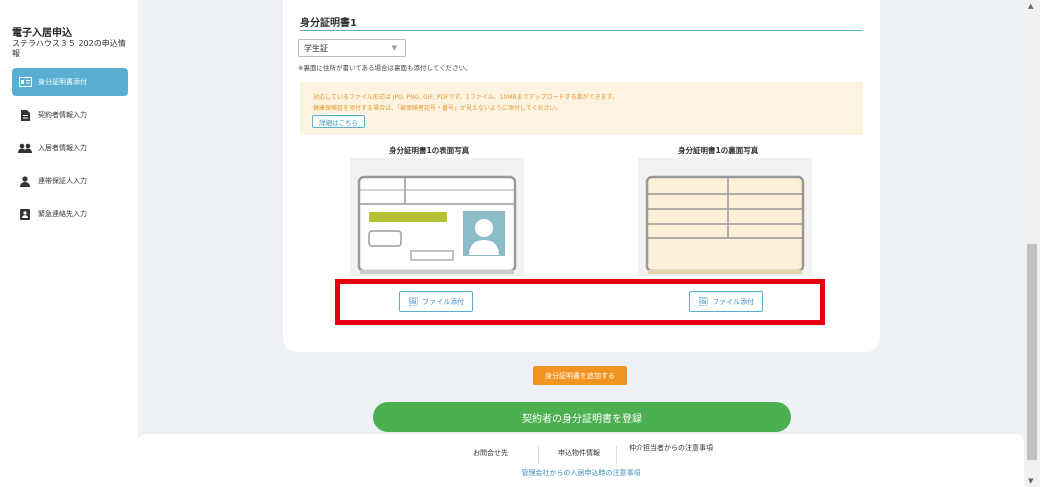  What do you see at coordinates (25, 82) in the screenshot?
I see `id-card-icon` at bounding box center [25, 82].